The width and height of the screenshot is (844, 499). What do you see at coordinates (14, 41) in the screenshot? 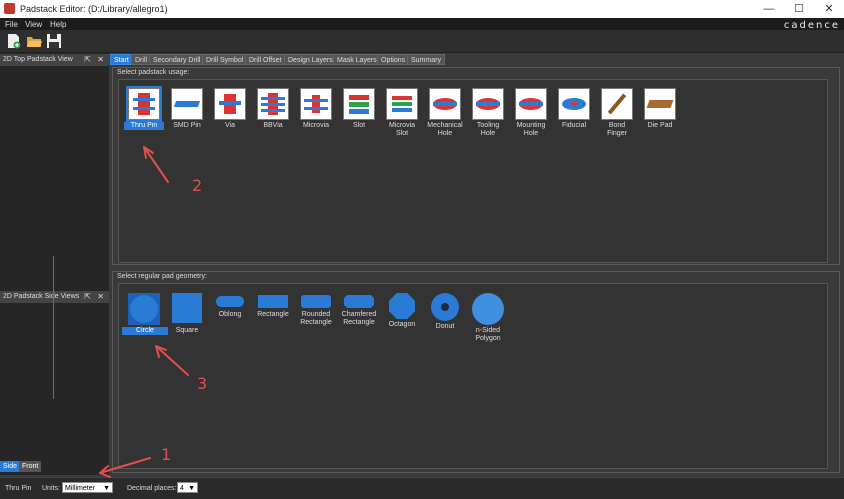
I see `new-file-icon` at bounding box center [14, 41].